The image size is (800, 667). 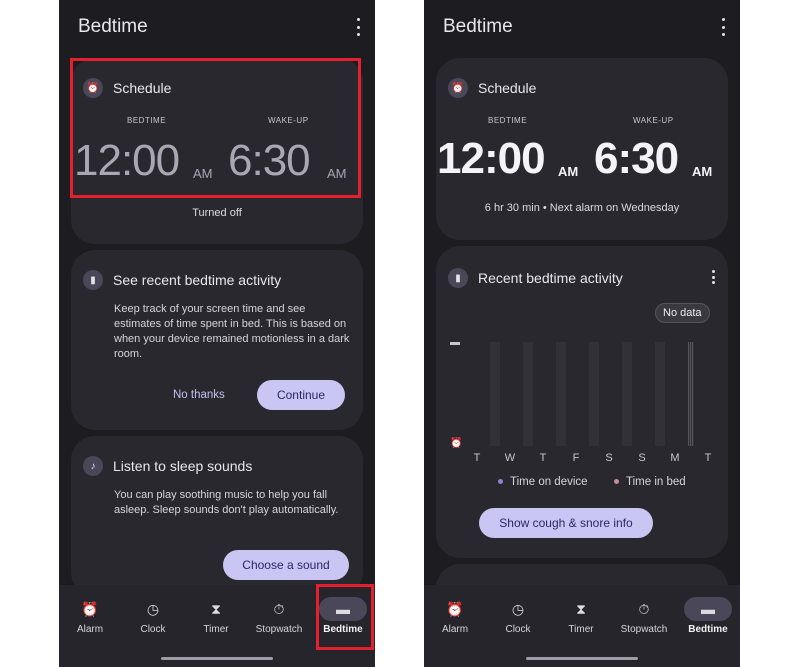 What do you see at coordinates (682, 313) in the screenshot?
I see `no-data-tooltip: No data` at bounding box center [682, 313].